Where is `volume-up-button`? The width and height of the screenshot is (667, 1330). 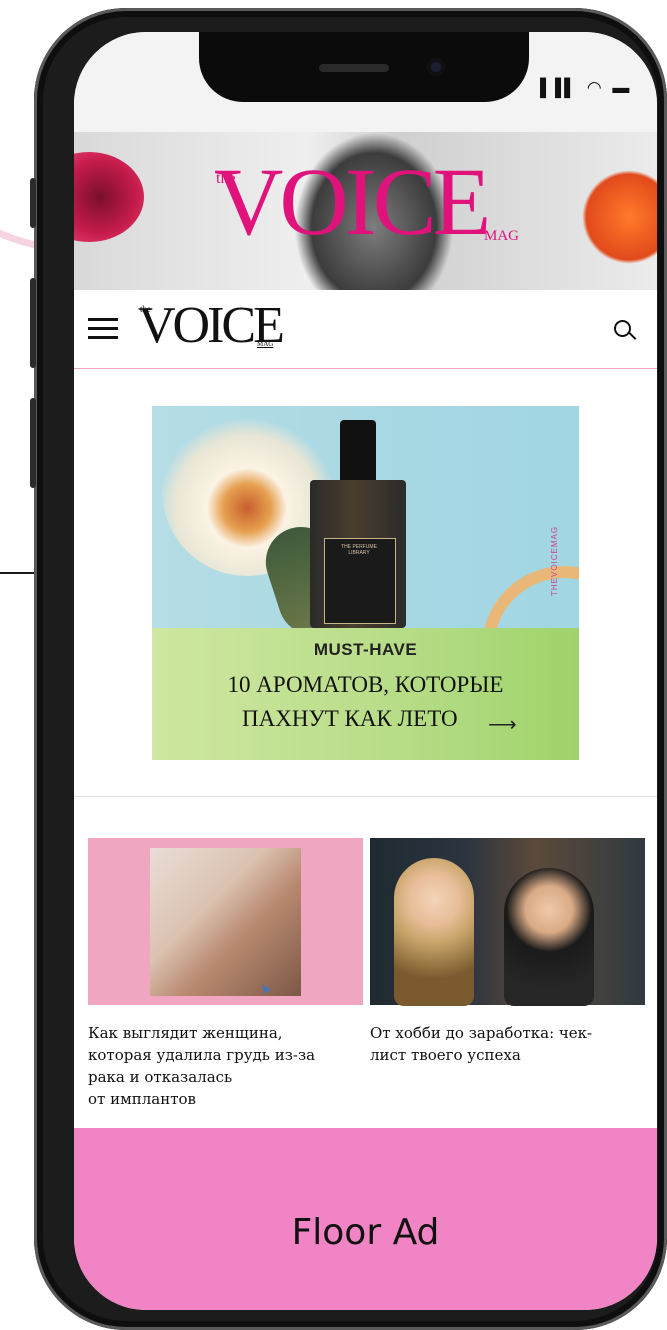
volume-up-button is located at coordinates (33, 323).